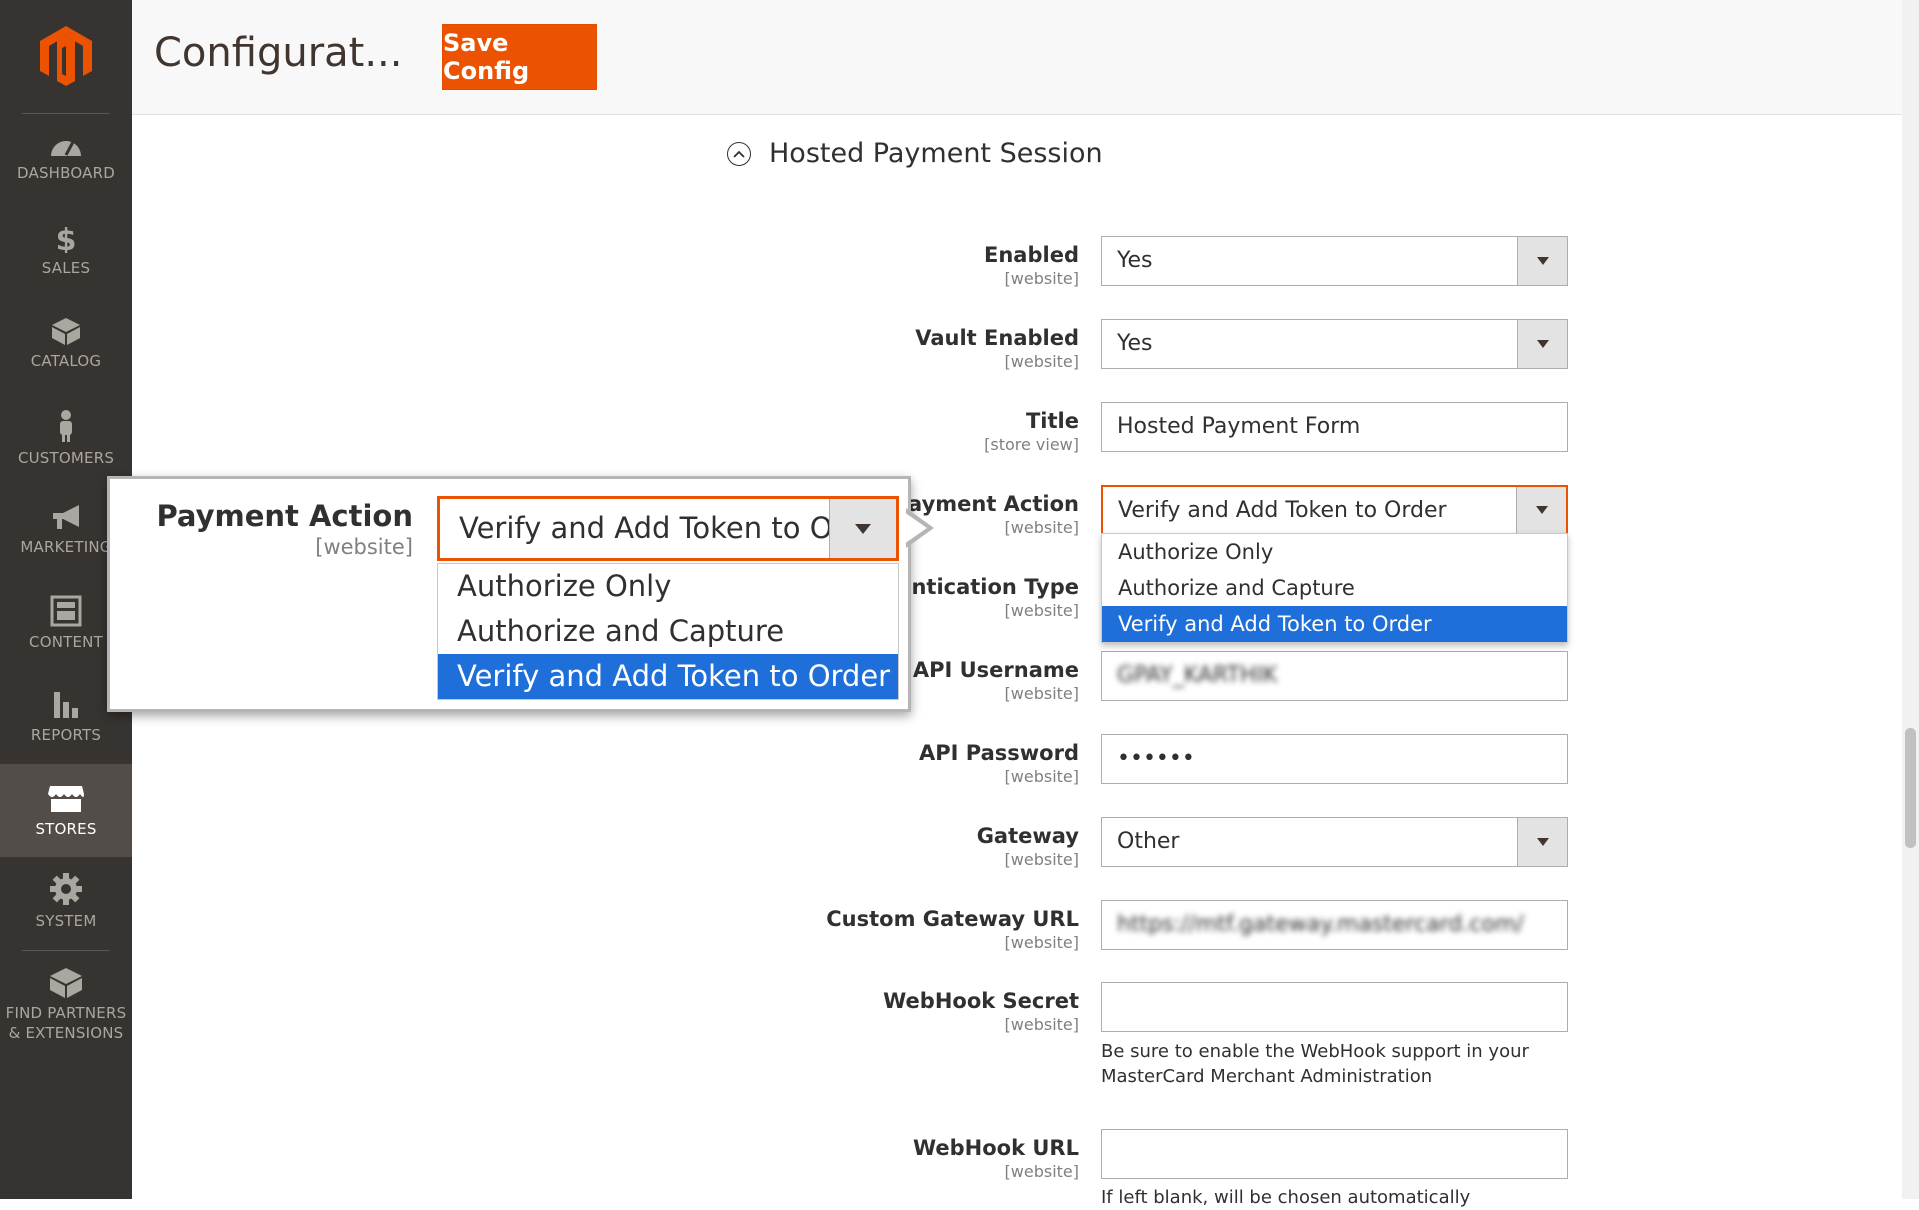 This screenshot has width=1919, height=1210. I want to click on option-verify-add-token: Verify and Add Token to Order, so click(1334, 624).